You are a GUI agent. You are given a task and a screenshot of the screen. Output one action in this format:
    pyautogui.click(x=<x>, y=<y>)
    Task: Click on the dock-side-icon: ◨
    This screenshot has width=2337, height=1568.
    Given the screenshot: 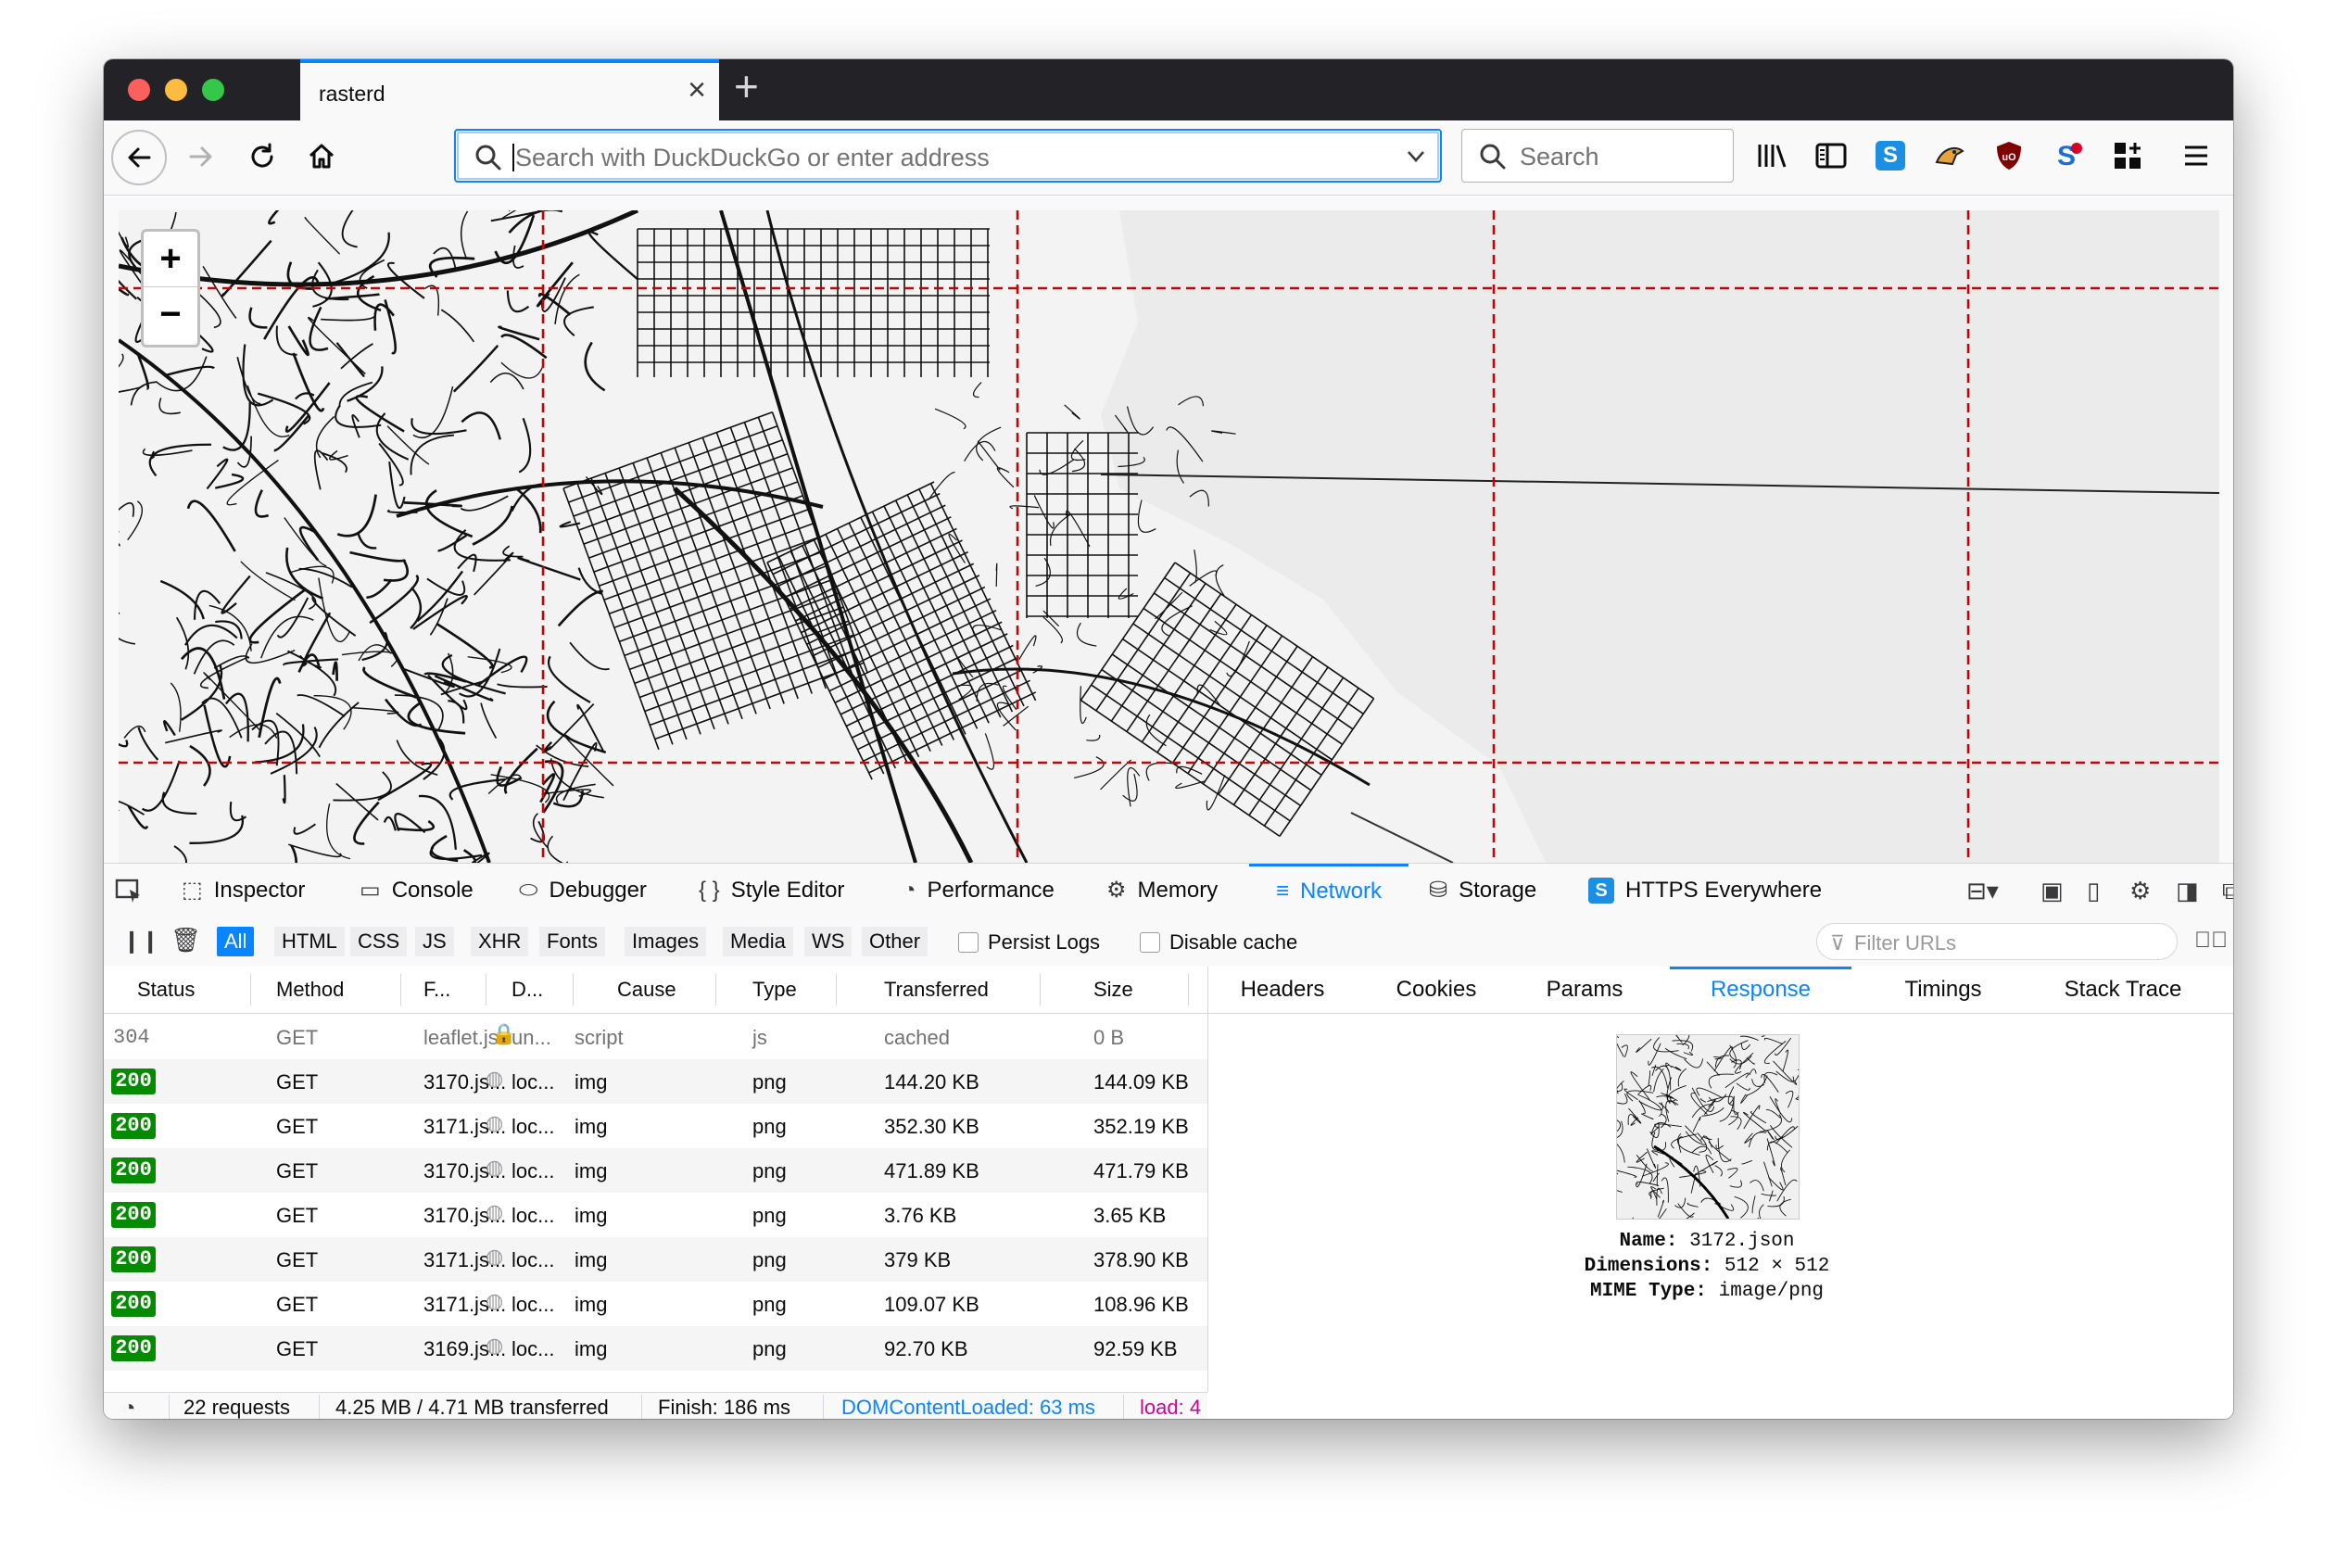 What is the action you would take?
    pyautogui.click(x=2187, y=891)
    